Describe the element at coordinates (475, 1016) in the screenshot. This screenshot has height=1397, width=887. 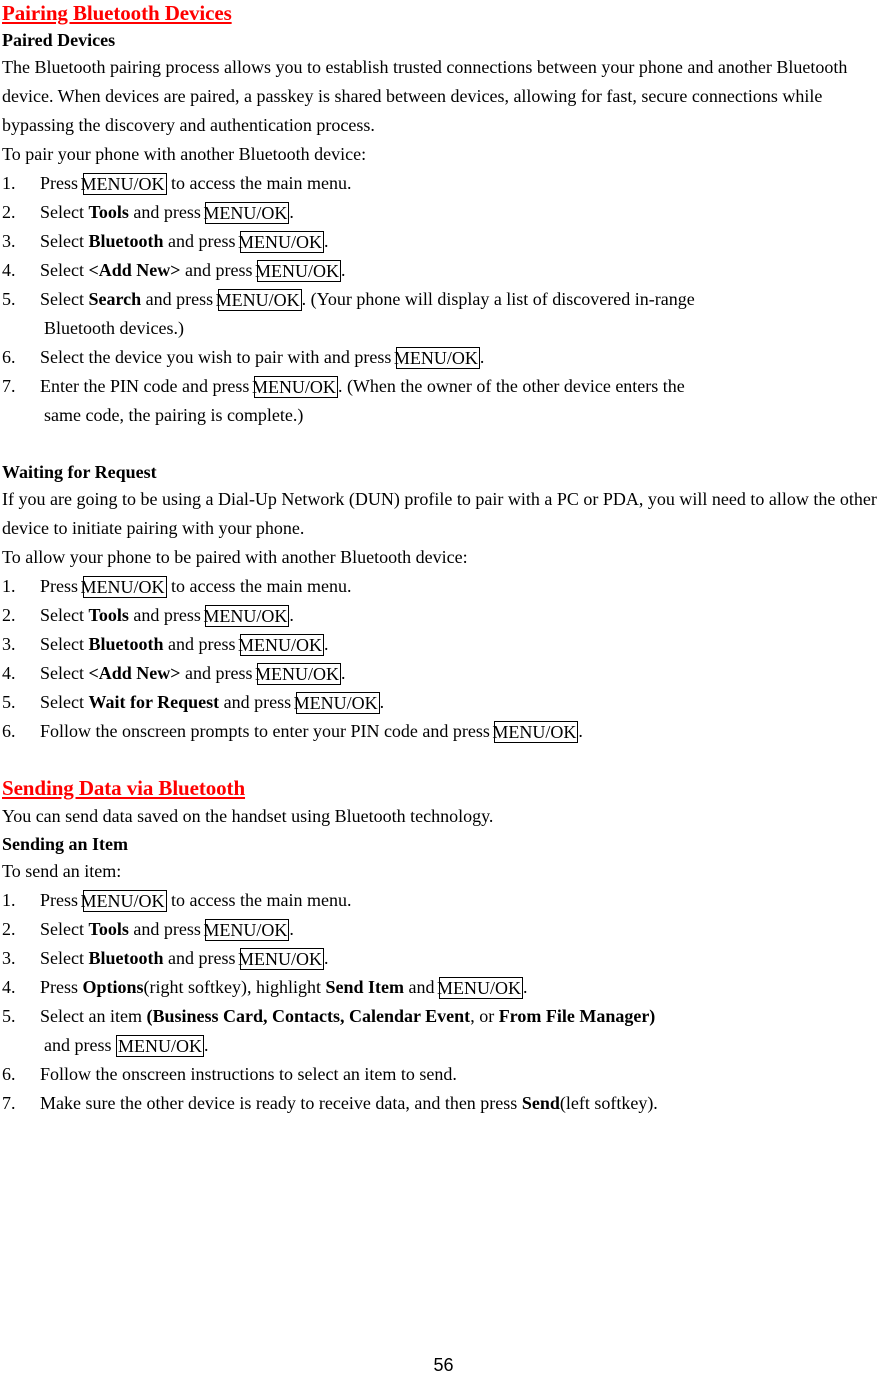
I see `text-run: ,` at that location.